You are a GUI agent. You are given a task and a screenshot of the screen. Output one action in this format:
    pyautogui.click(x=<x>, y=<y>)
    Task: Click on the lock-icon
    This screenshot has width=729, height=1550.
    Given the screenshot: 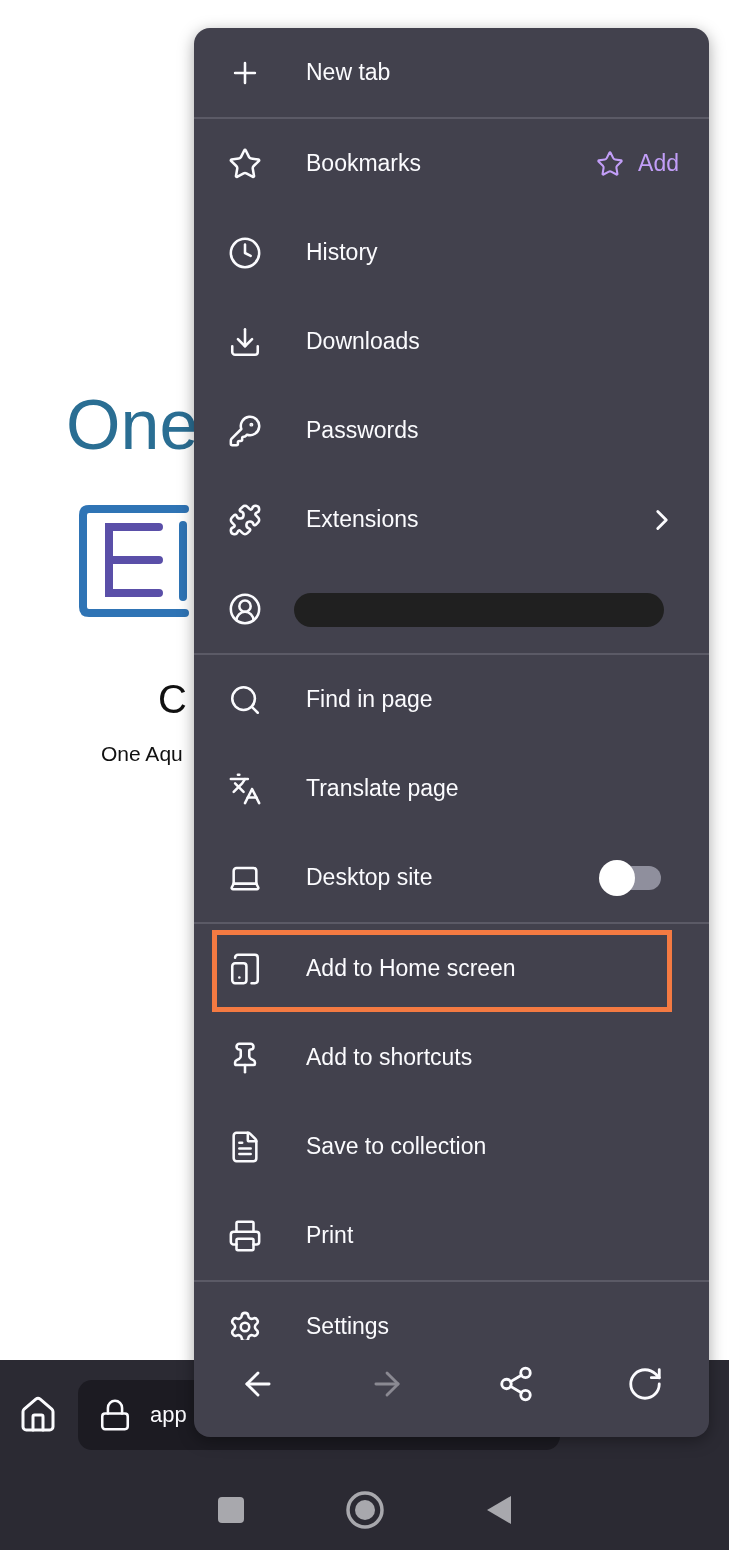 What is the action you would take?
    pyautogui.click(x=115, y=1415)
    